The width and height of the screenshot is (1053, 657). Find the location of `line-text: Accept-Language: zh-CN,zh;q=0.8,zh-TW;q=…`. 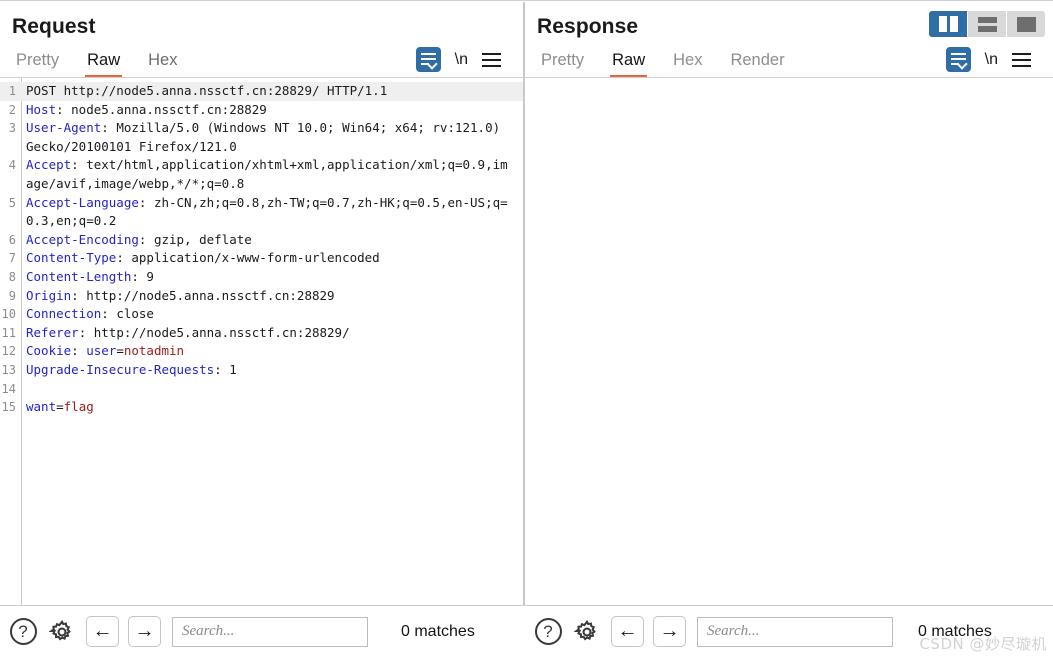

line-text: Accept-Language: zh-CN,zh;q=0.8,zh-TW;q=… is located at coordinates (267, 211).